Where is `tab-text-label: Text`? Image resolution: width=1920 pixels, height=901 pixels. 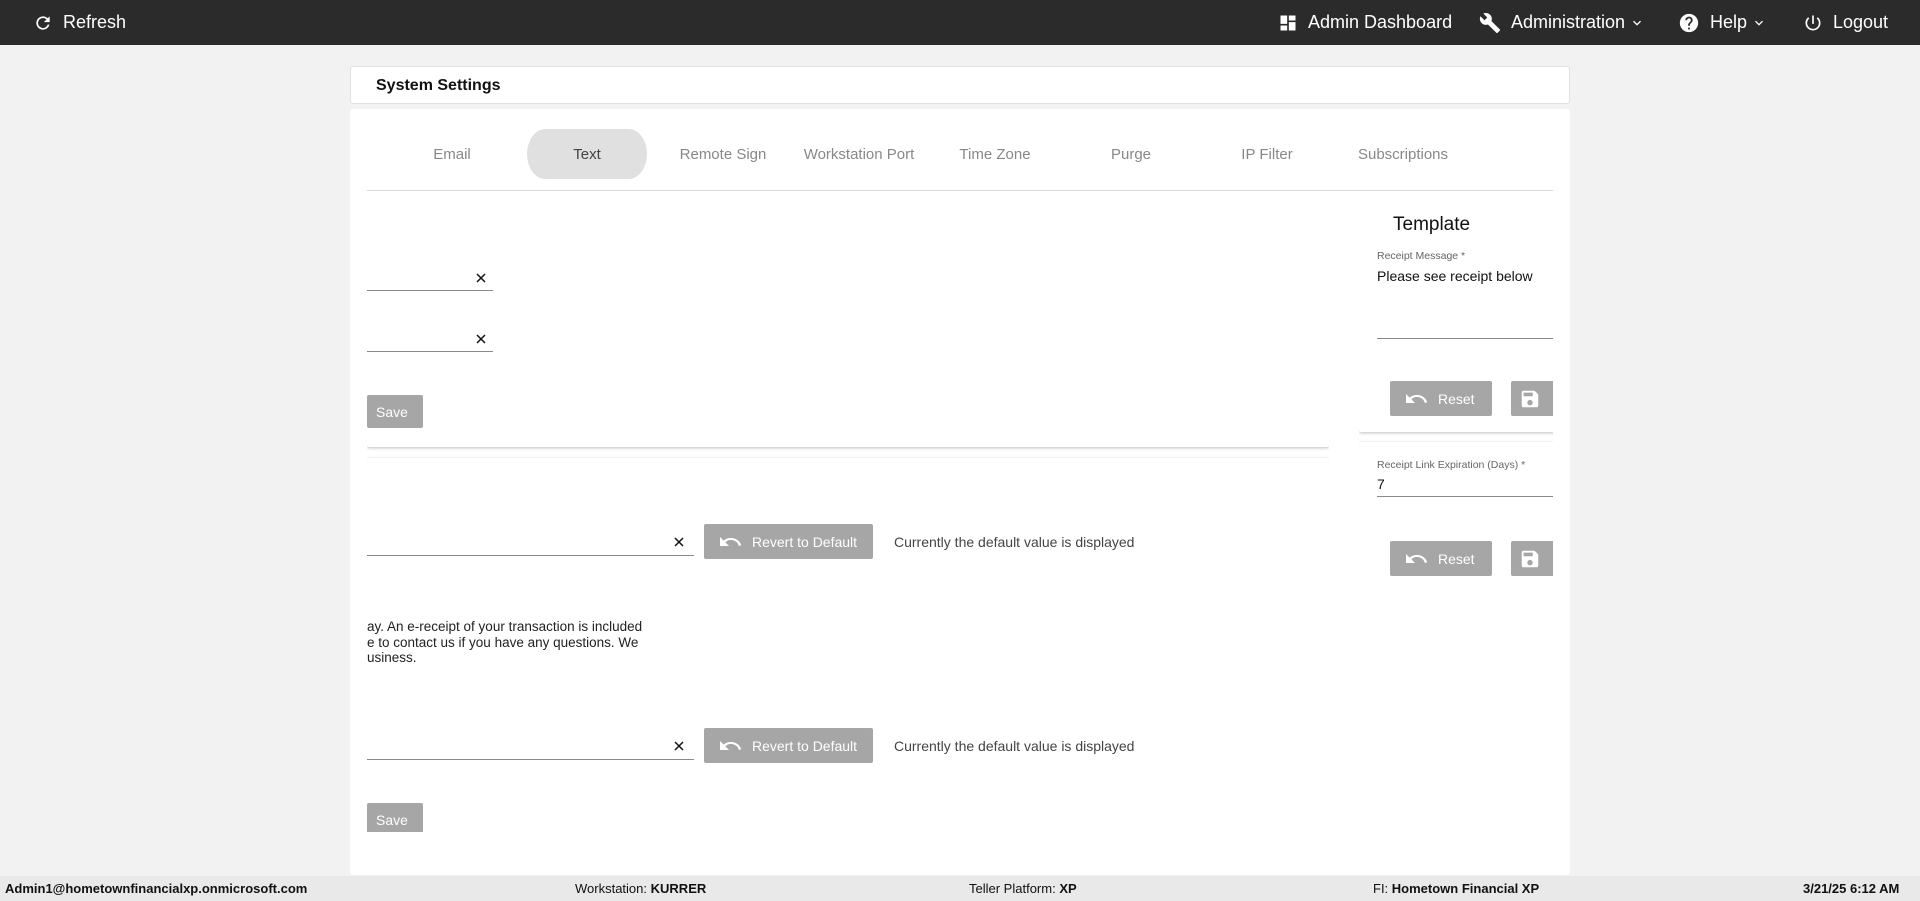 tab-text-label: Text is located at coordinates (587, 154).